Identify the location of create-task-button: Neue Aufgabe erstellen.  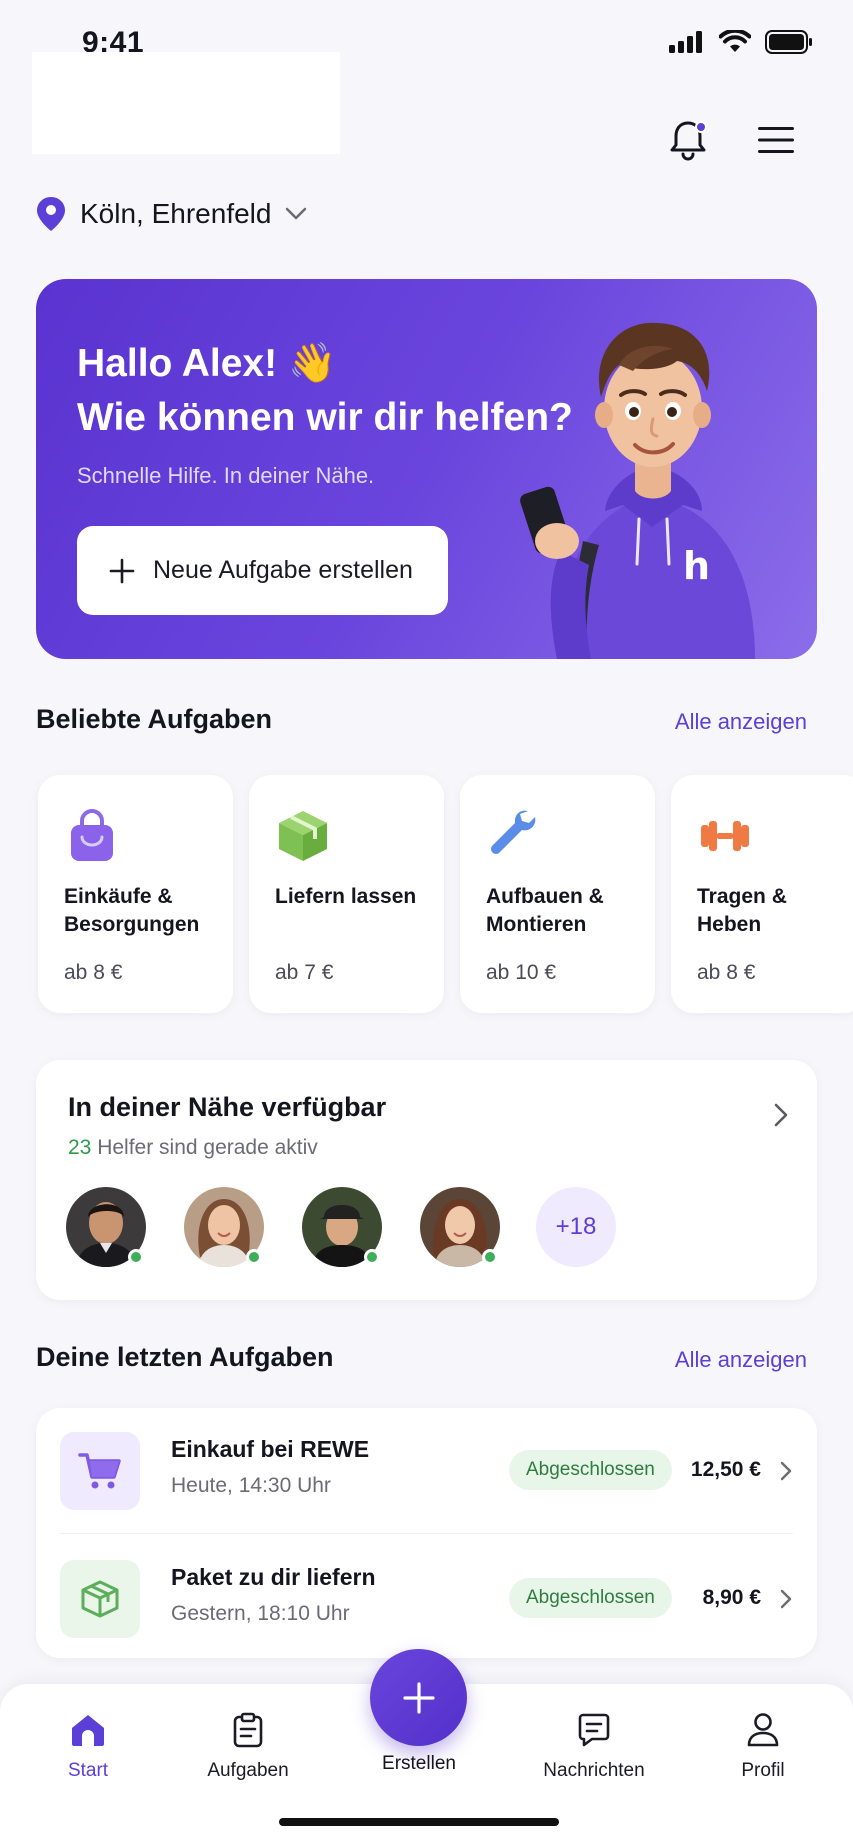
(262, 570).